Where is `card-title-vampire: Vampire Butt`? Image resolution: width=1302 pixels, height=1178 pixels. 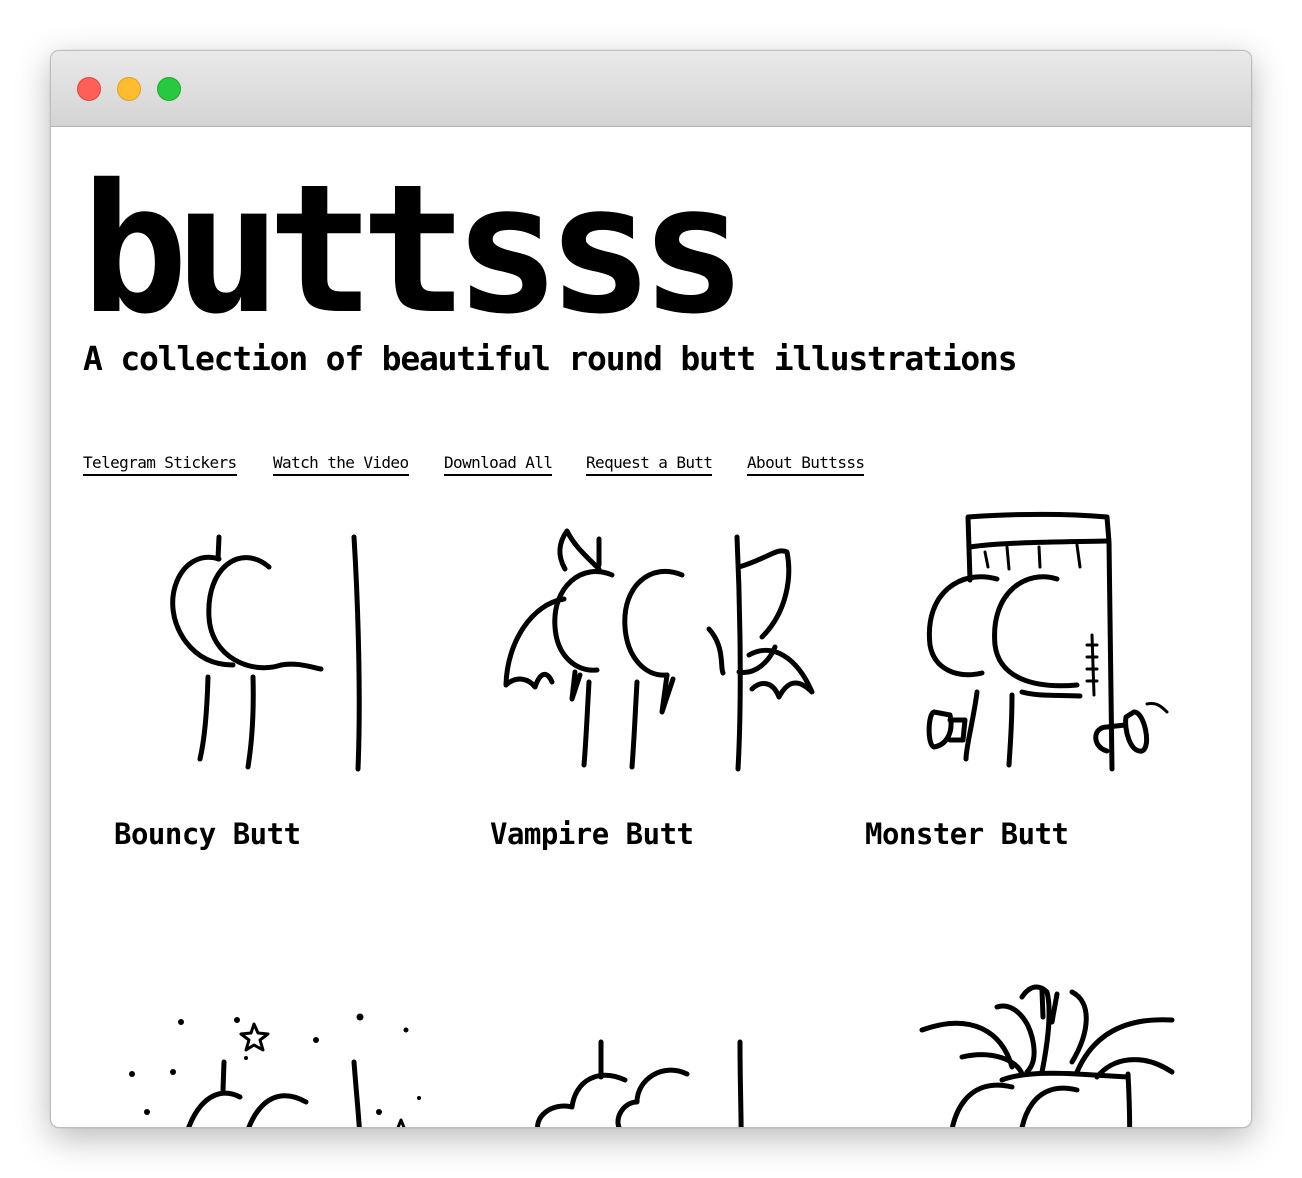
card-title-vampire: Vampire Butt is located at coordinates (592, 834).